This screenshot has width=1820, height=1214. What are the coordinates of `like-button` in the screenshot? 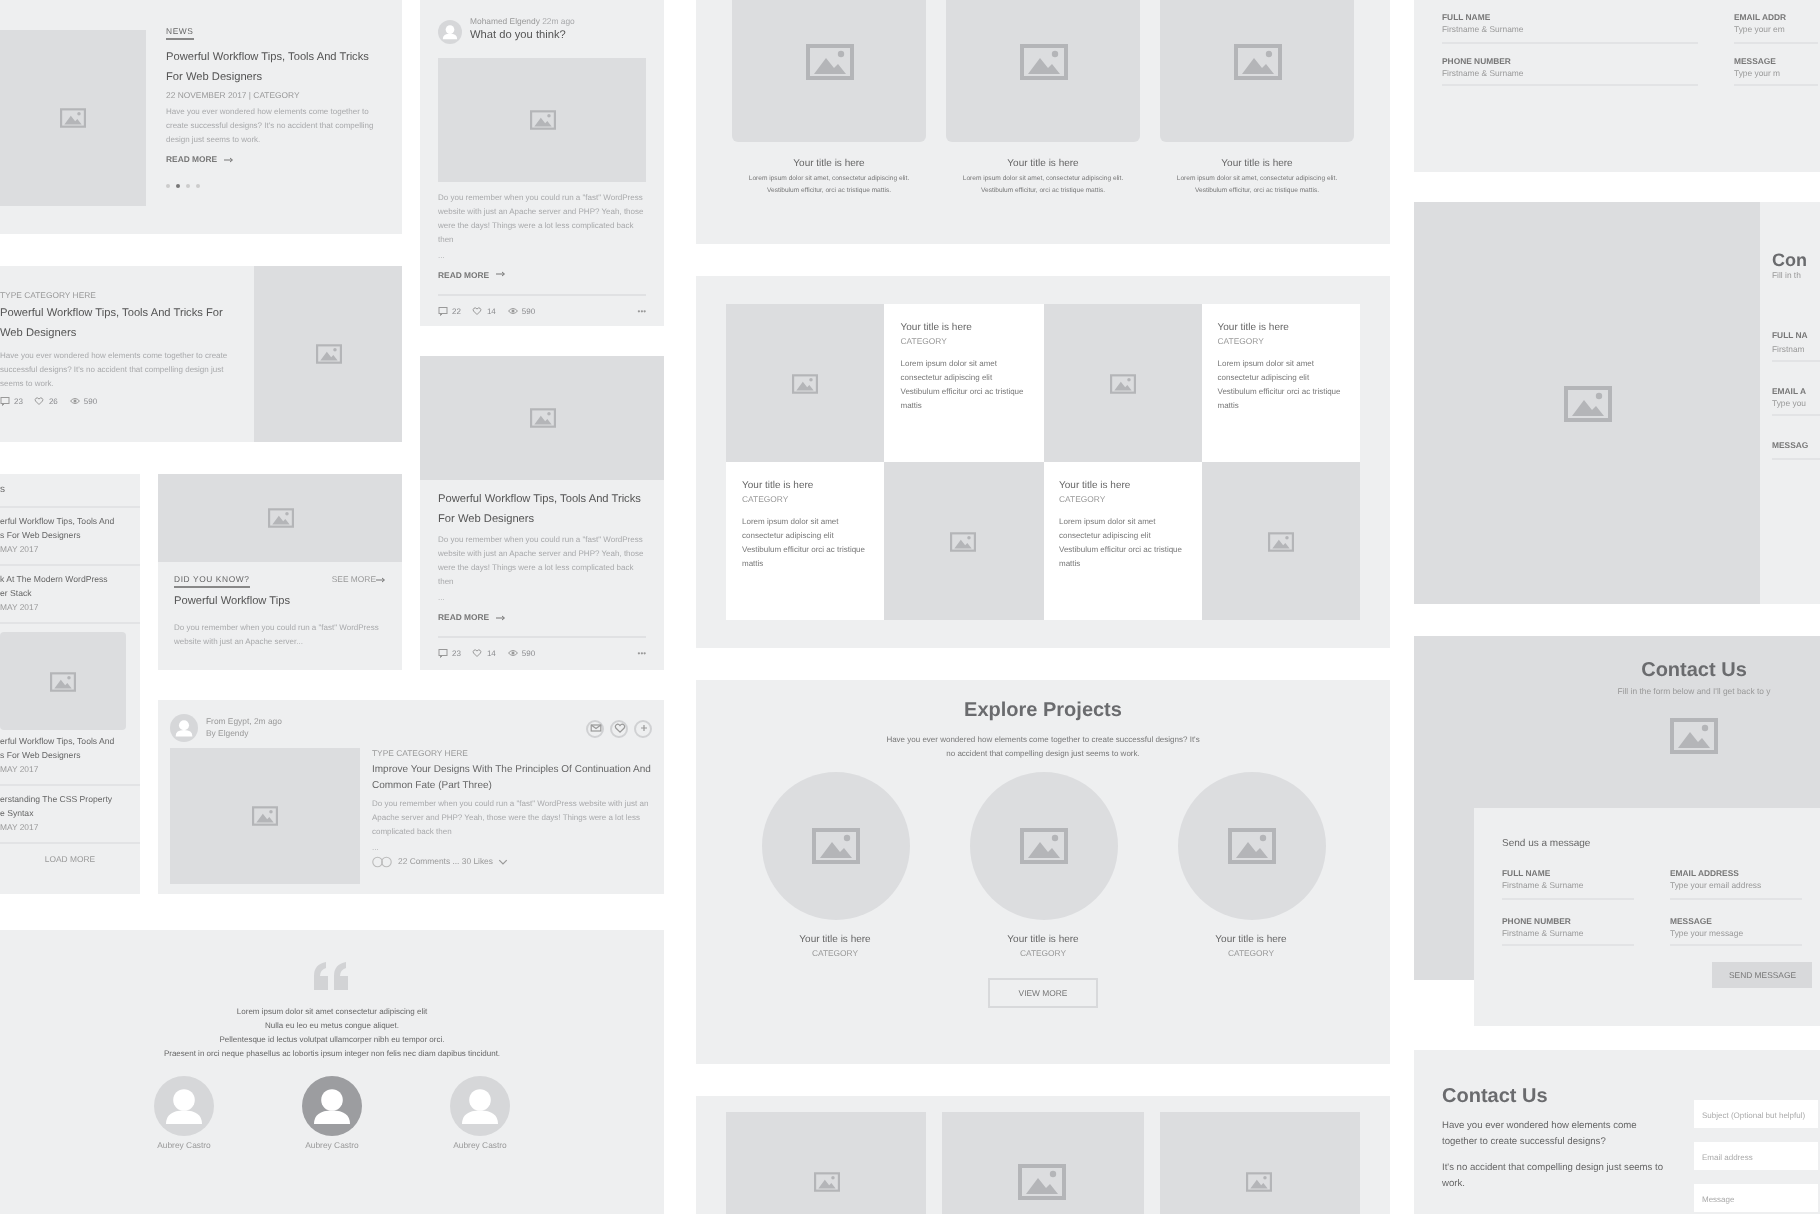 It's located at (619, 728).